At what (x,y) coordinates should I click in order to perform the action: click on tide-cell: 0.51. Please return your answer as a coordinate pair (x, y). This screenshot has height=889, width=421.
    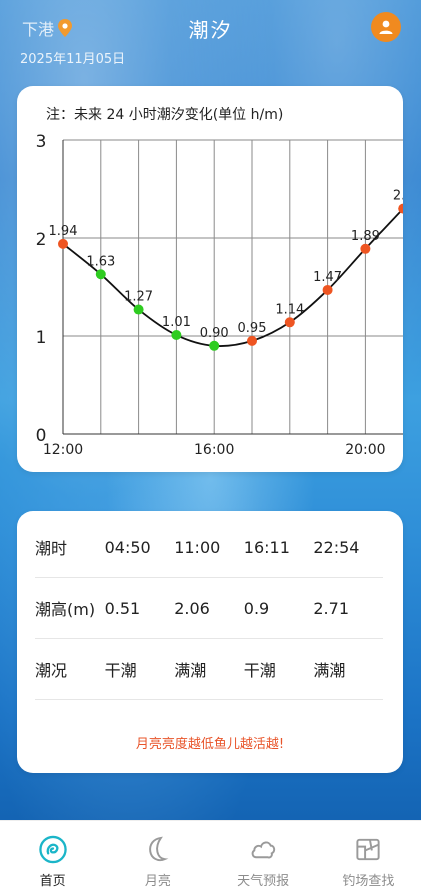
    Looking at the image, I should click on (122, 608).